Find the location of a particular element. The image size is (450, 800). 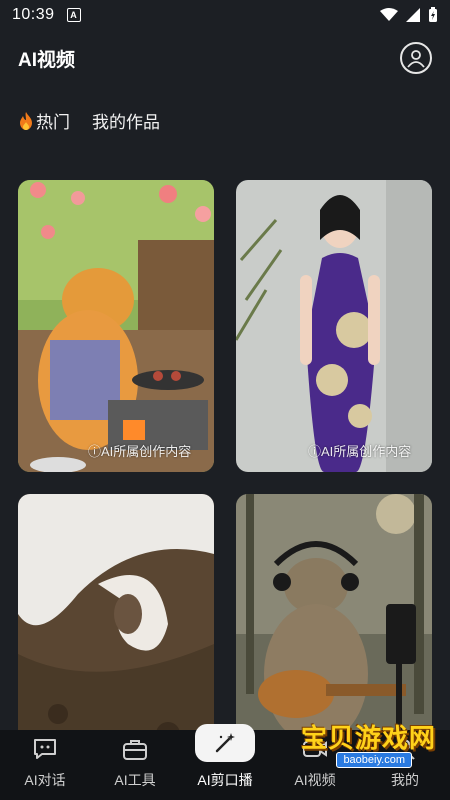

flame-icon is located at coordinates (26, 120).